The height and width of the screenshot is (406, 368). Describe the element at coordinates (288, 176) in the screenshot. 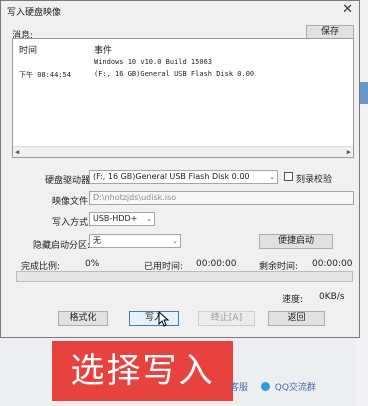

I see `verify-checkbox` at that location.